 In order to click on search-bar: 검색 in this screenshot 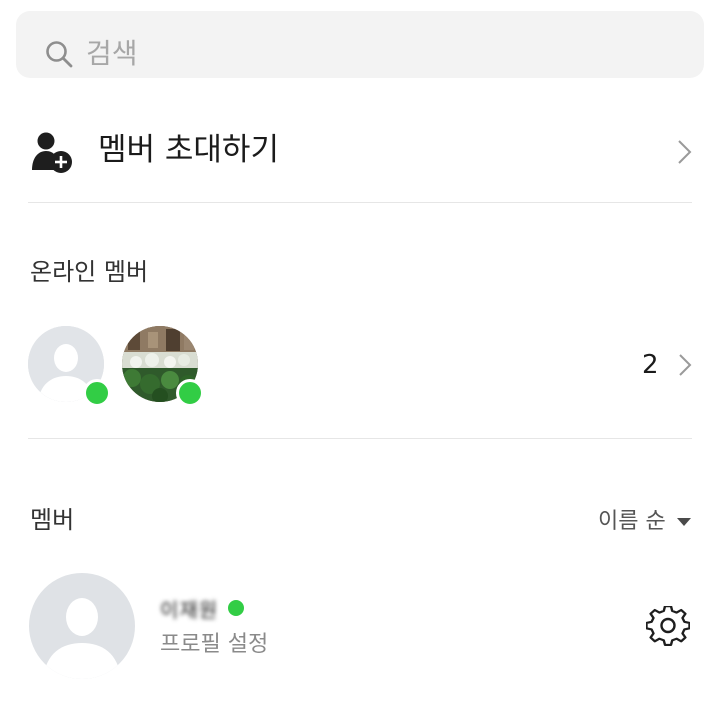, I will do `click(360, 44)`.